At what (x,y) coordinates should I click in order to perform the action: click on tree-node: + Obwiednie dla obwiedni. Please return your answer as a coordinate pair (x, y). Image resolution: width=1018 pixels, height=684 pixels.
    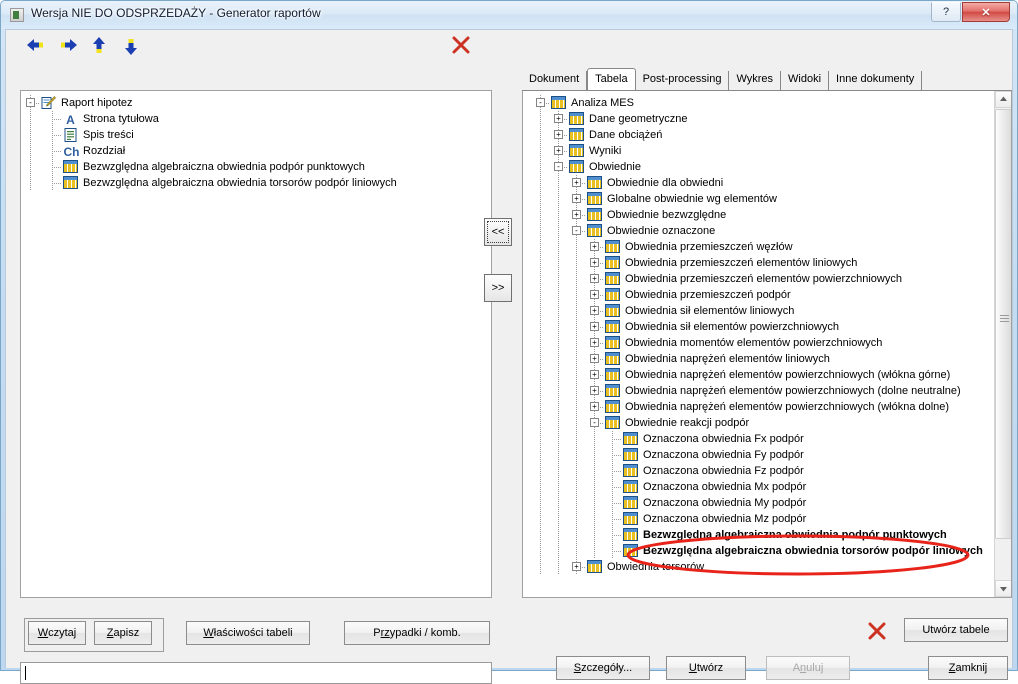
    Looking at the image, I should click on (759, 183).